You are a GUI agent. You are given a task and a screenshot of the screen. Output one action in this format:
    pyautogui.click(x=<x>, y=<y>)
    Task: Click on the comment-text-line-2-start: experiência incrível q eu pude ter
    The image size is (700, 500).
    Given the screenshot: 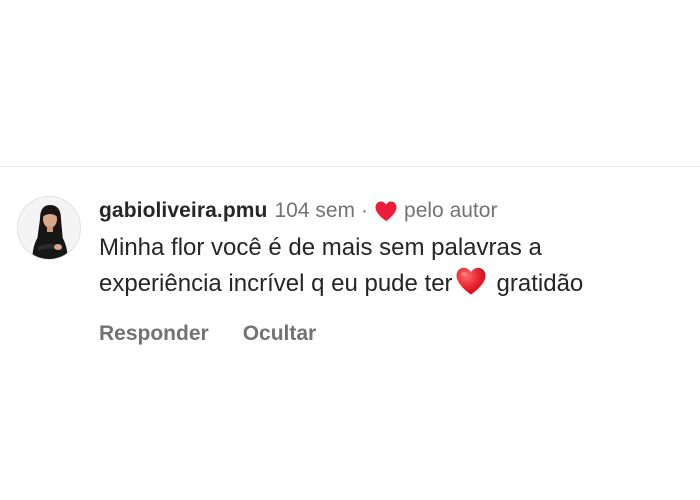 What is the action you would take?
    pyautogui.click(x=276, y=283)
    